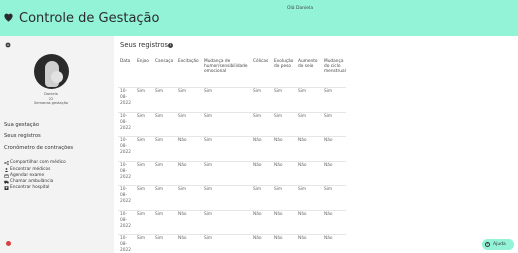 The image size is (518, 253). I want to click on link-agendar-exame: Agendar exame, so click(24, 175).